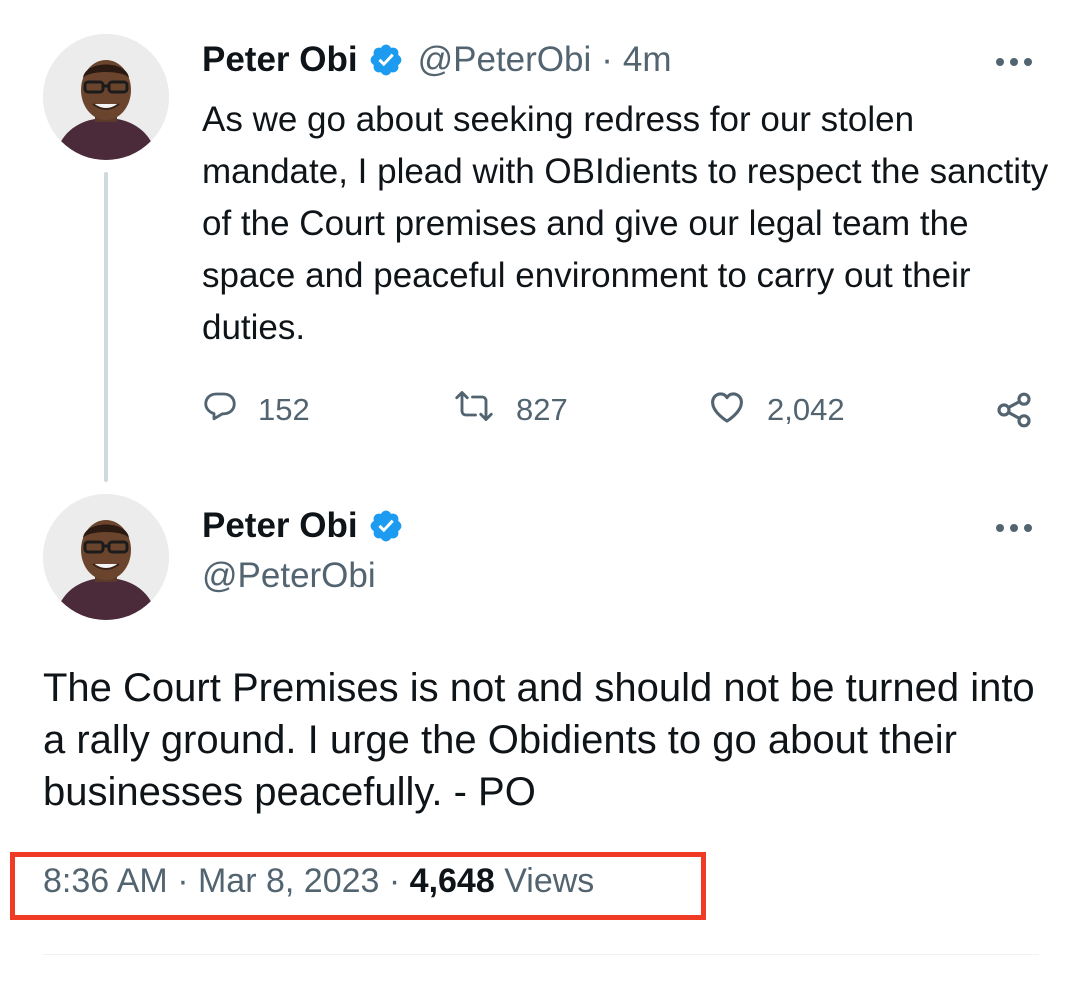 This screenshot has width=1080, height=986. Describe the element at coordinates (622, 411) in the screenshot. I see `tweet-actions: 152 827 2,042` at that location.